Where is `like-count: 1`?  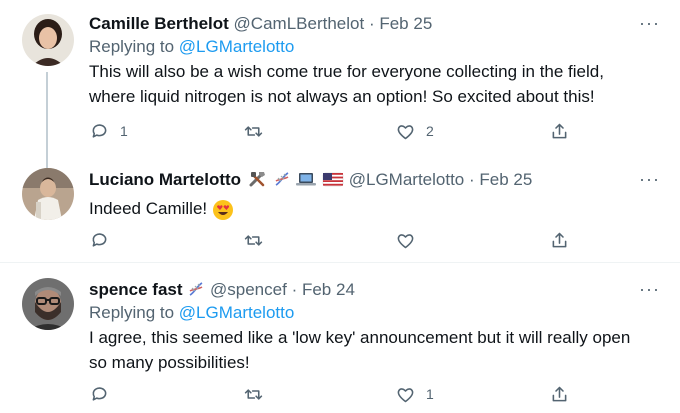 like-count: 1 is located at coordinates (430, 394).